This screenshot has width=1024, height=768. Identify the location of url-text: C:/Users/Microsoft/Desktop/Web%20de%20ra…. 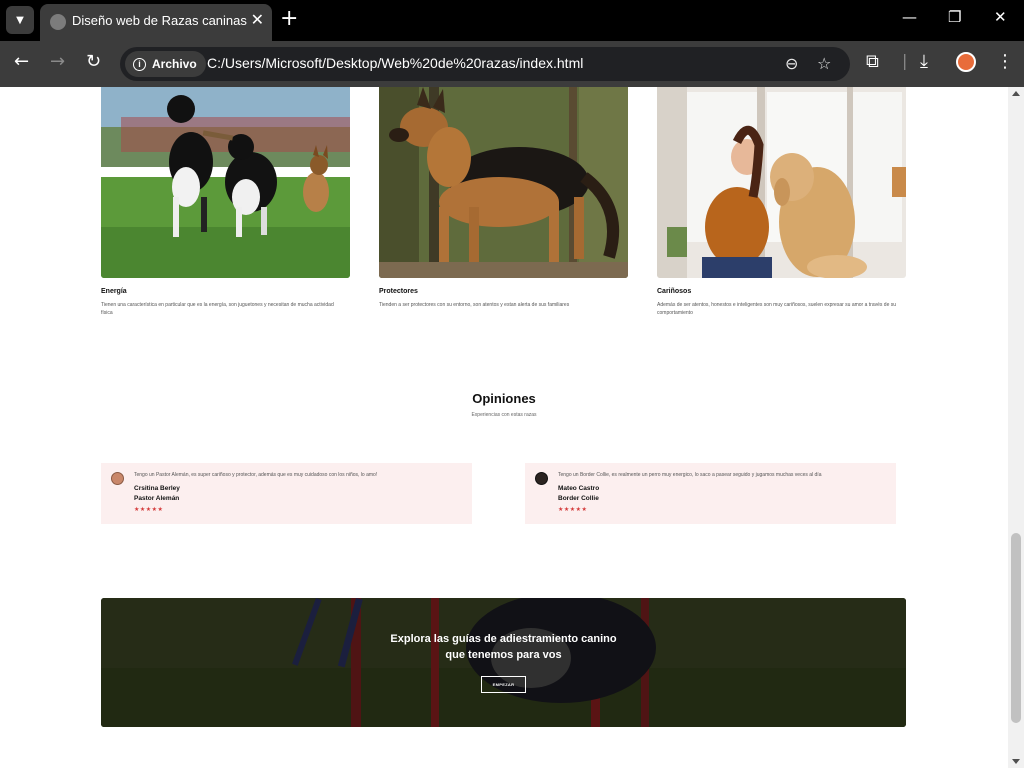
(395, 63).